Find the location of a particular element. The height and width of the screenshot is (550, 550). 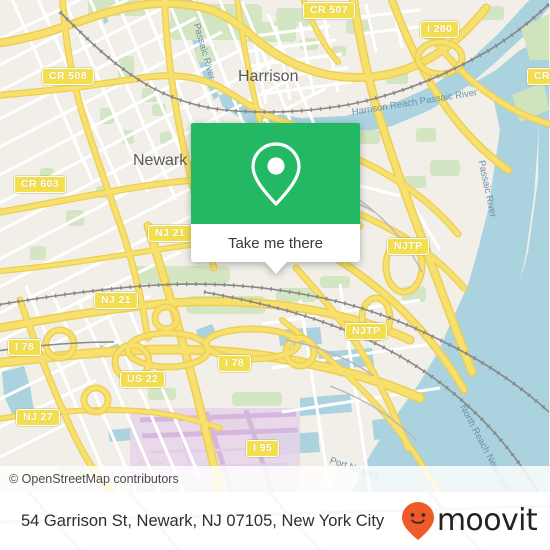

location-callout-card: Take me there is located at coordinates (275, 198).